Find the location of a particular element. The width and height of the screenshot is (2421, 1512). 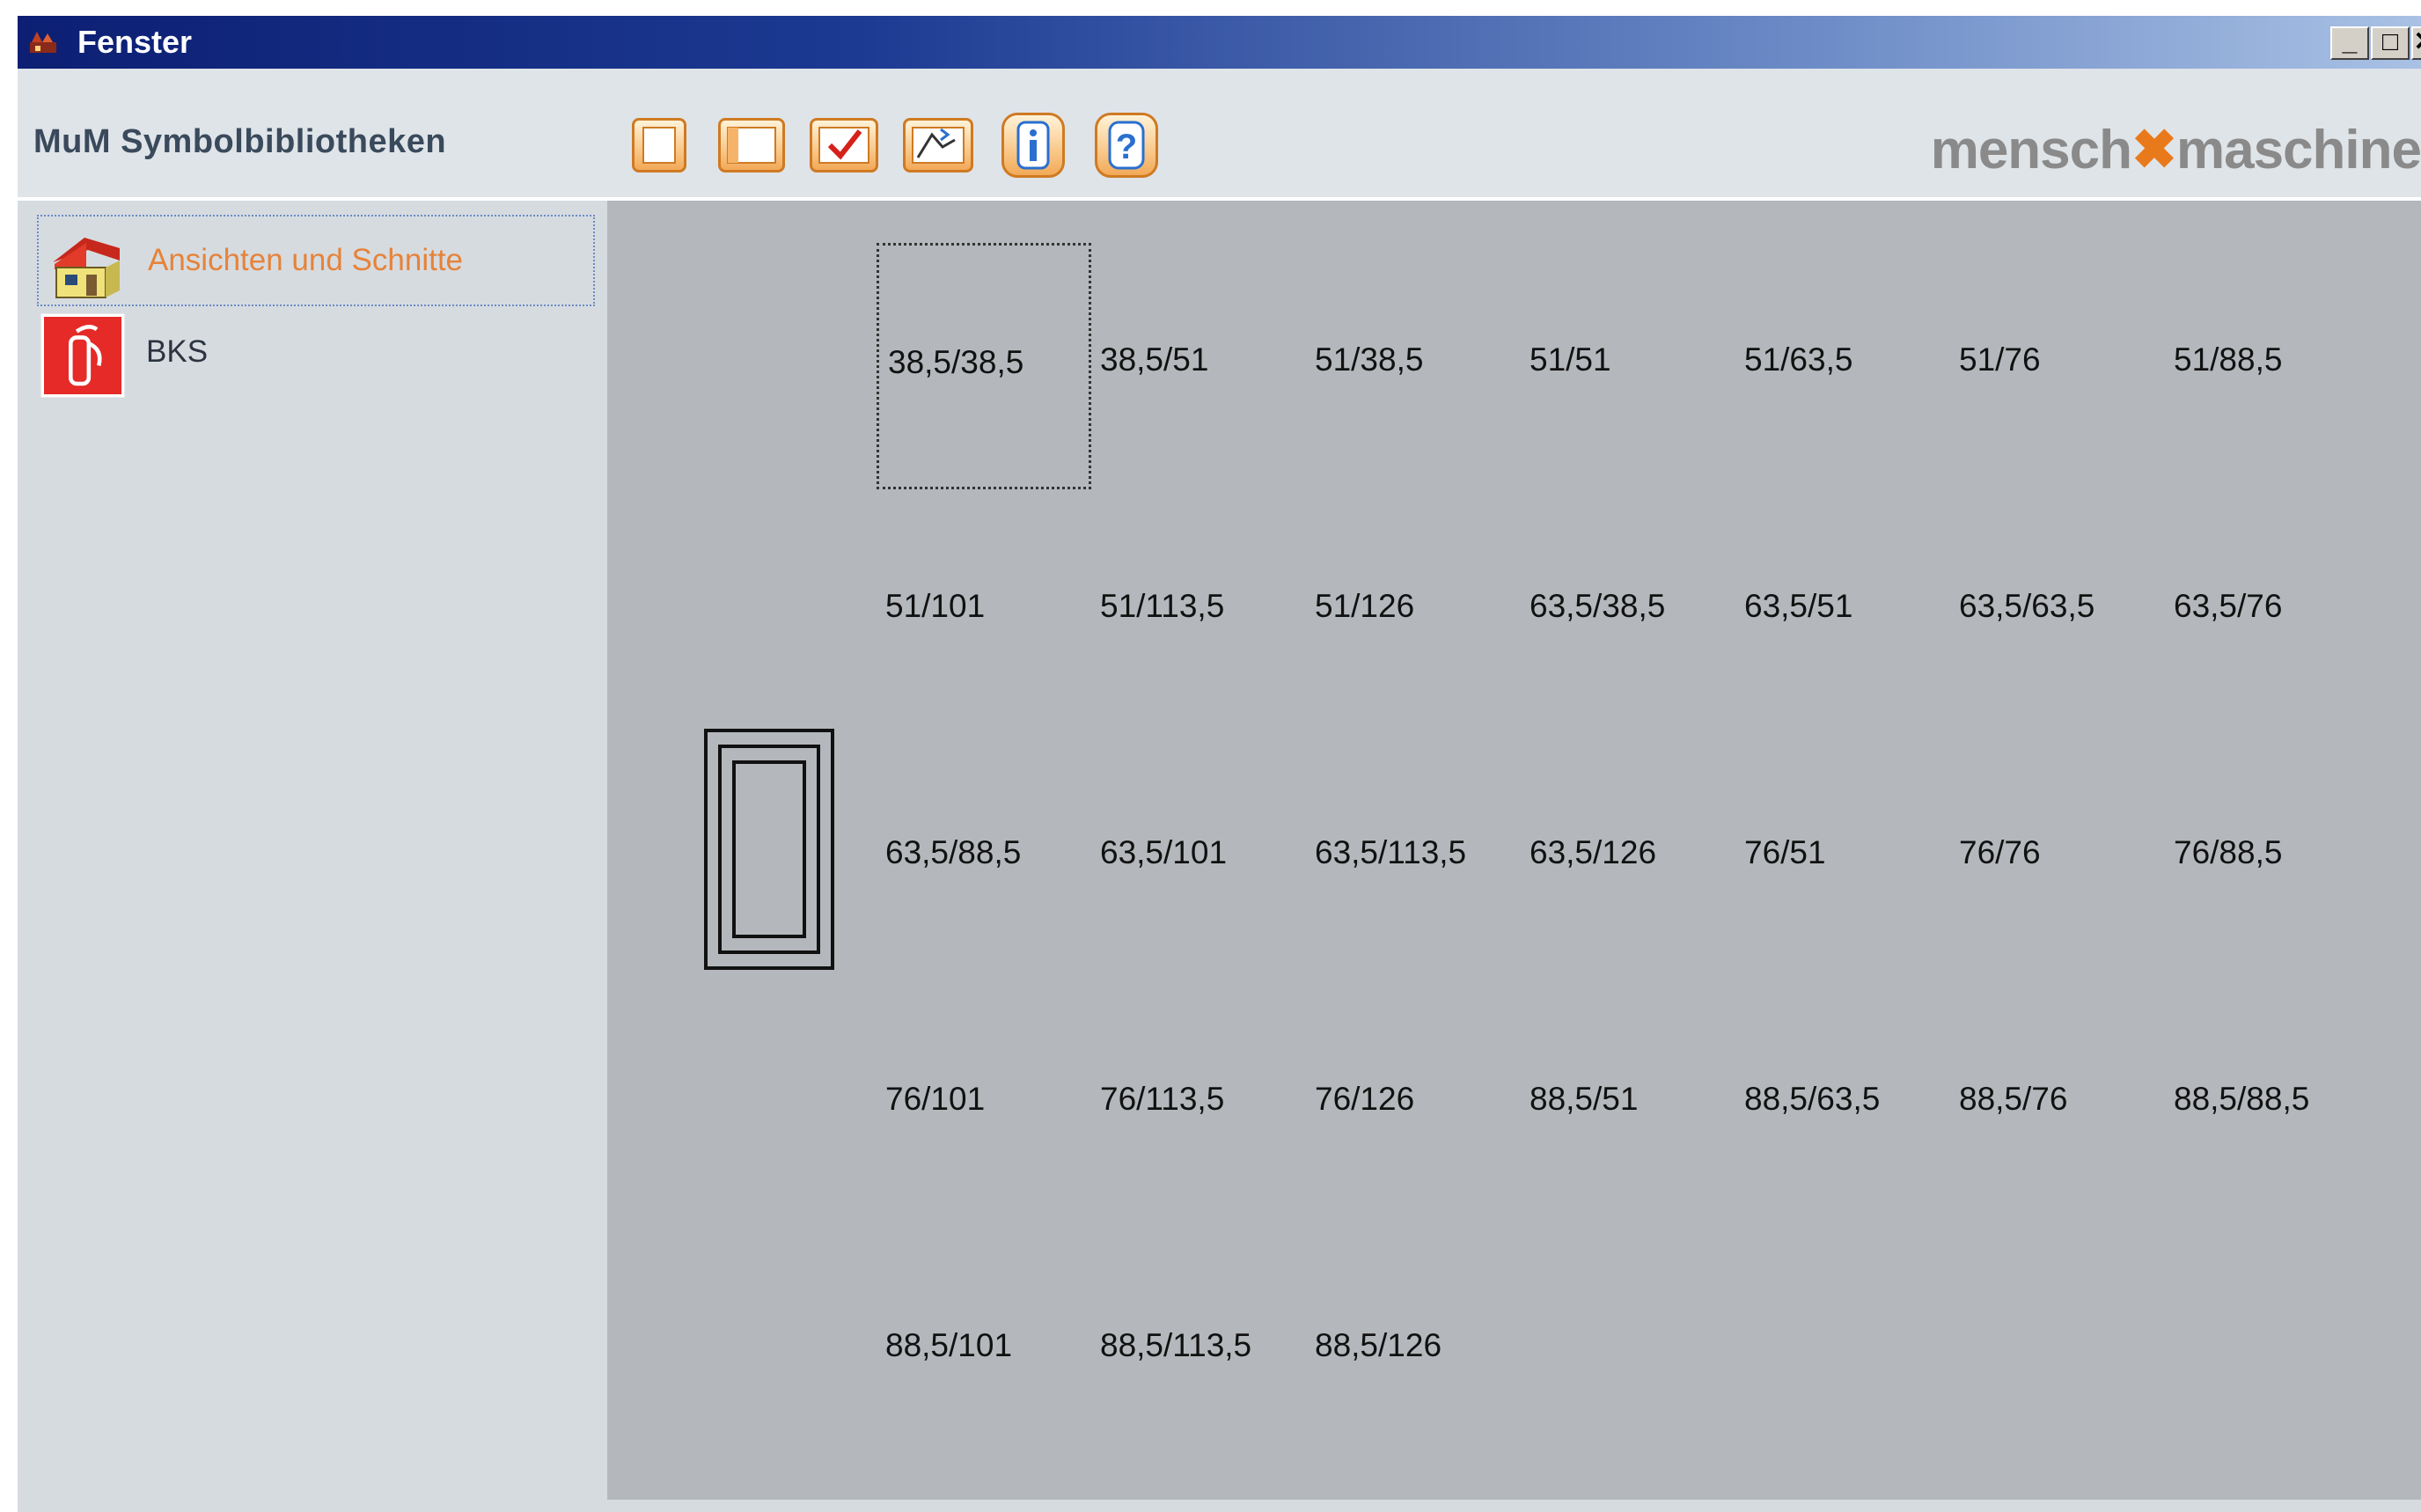

symbol-cell: 88,5/51 is located at coordinates (1628, 1106).